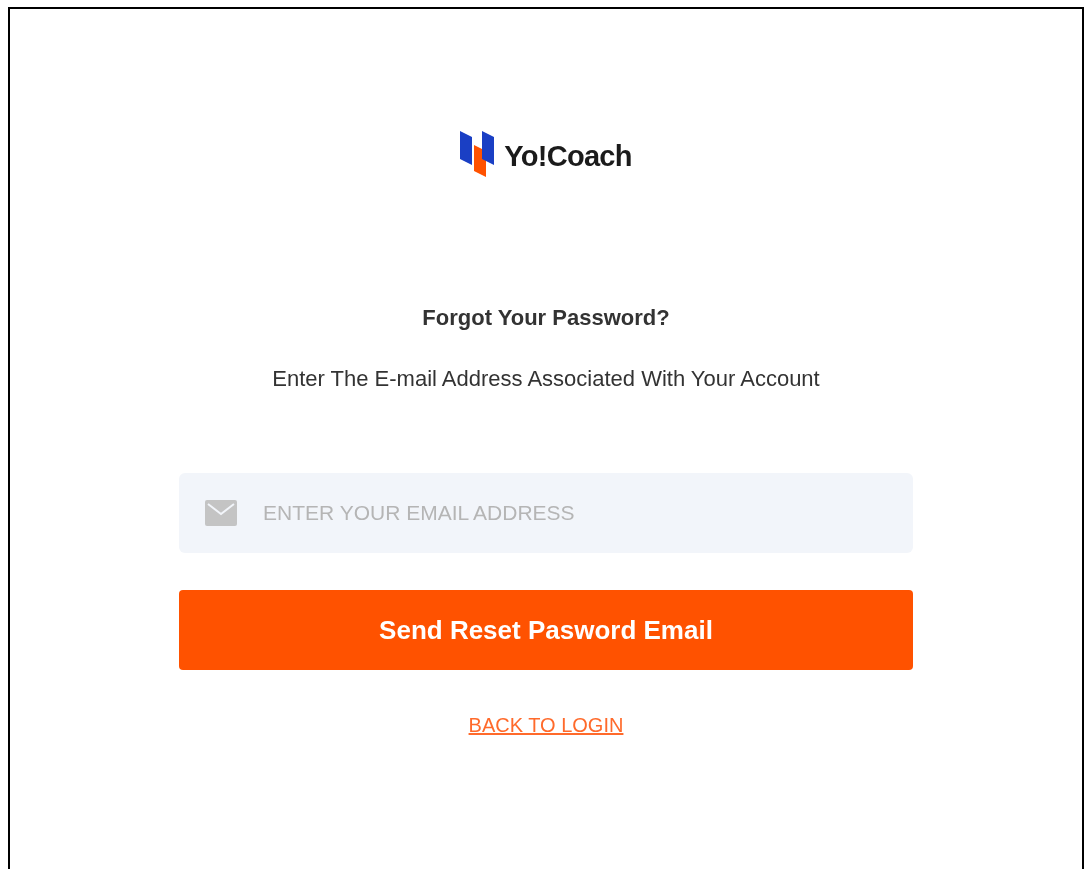  I want to click on subtitle: Enter The E-mail Address Associated With Your Account, so click(546, 379).